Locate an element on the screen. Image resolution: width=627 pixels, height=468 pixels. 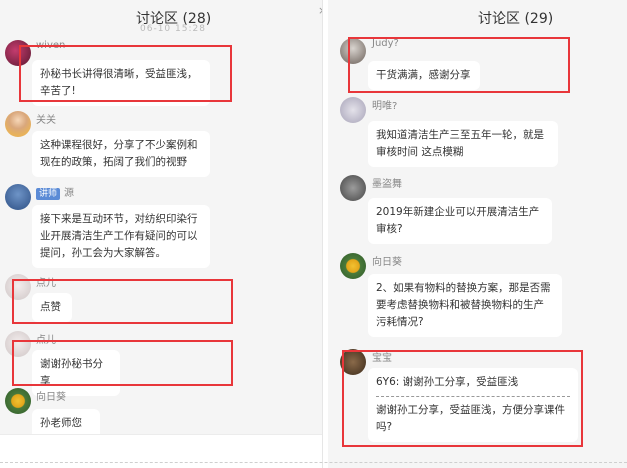
message-bubble-with-quote: 6Y6: 谢谢孙工分享，受益匪浅 谢谢孙工分享，受益匪浅，方便分享课件吗? is located at coordinates (473, 405).